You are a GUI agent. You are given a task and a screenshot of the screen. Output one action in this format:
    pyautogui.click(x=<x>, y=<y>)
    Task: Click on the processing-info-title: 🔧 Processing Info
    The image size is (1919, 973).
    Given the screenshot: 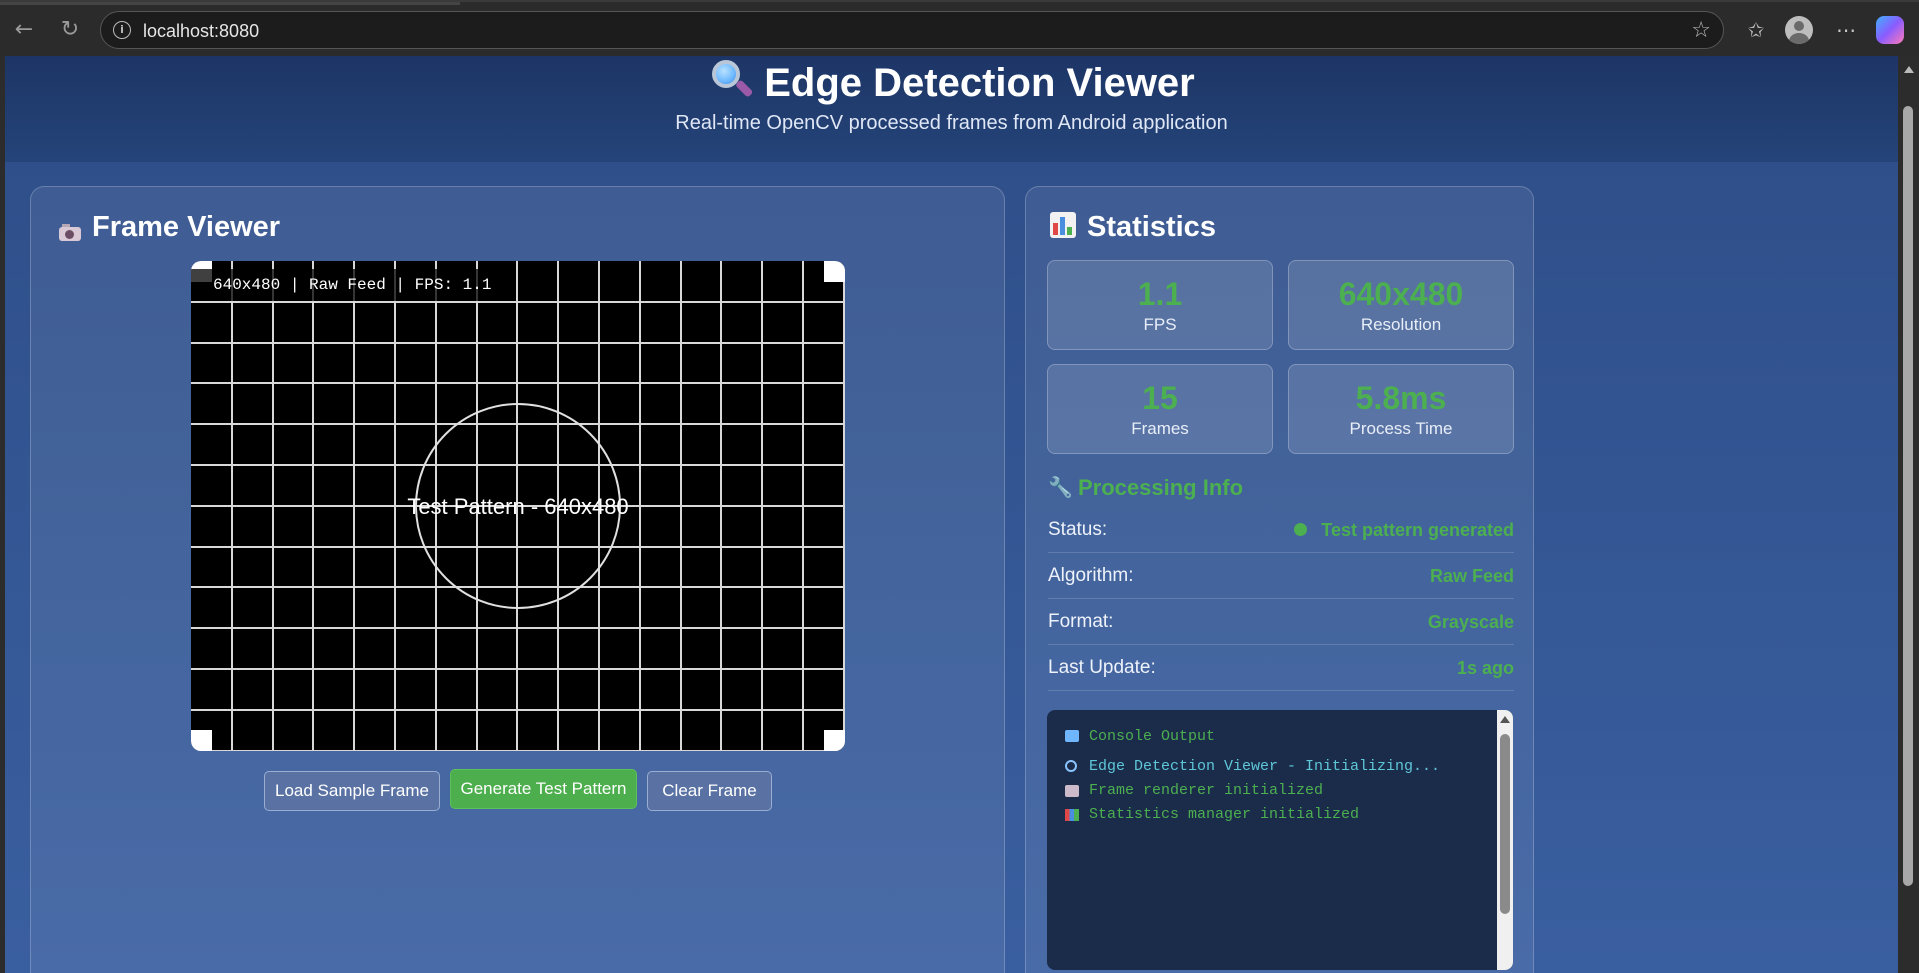 What is the action you would take?
    pyautogui.click(x=1145, y=488)
    